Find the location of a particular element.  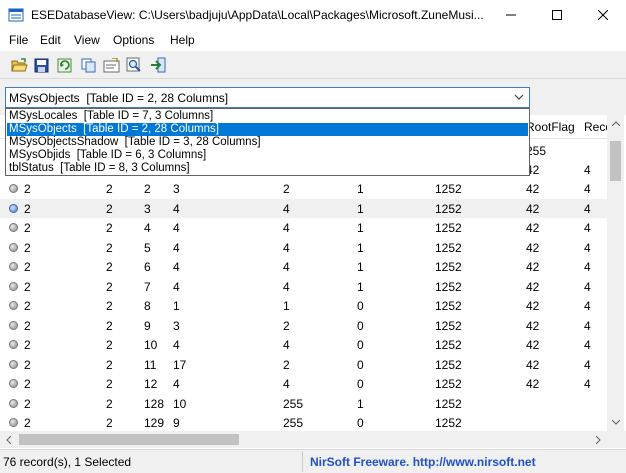

find-icon is located at coordinates (133, 64).